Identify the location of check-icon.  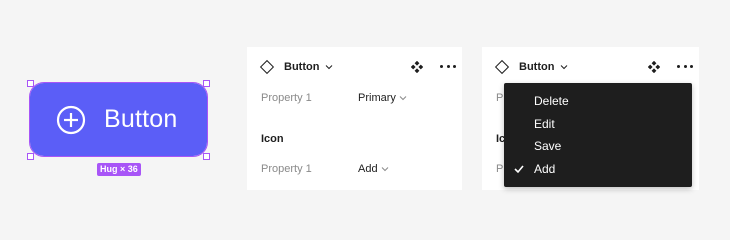
(519, 169).